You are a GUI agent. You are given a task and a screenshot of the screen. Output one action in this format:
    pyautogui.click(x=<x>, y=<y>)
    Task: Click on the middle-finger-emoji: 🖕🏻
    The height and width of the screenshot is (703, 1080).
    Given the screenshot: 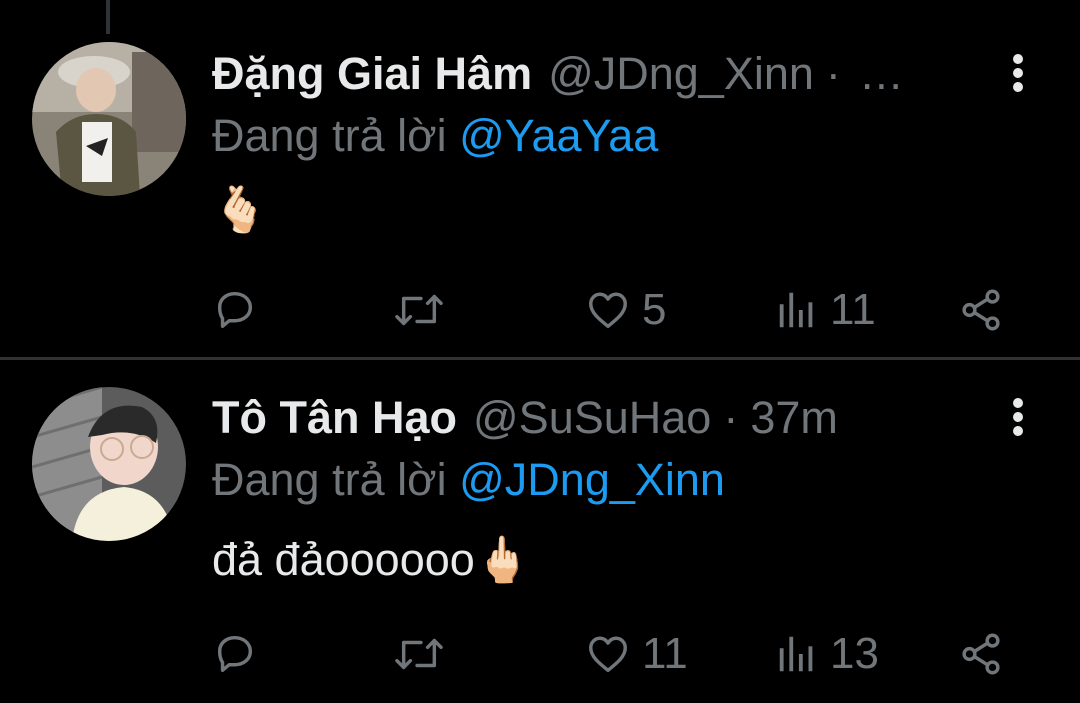 What is the action you would take?
    pyautogui.click(x=502, y=559)
    